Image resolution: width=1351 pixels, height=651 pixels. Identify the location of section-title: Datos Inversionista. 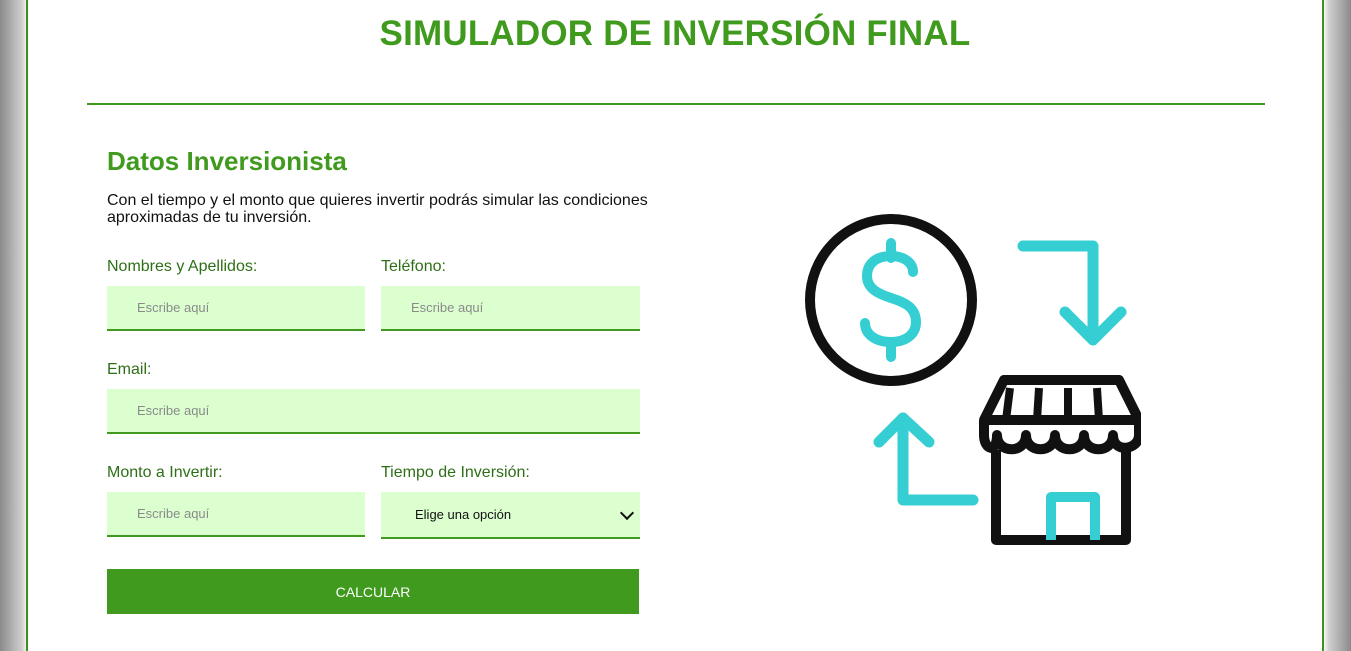
(227, 161).